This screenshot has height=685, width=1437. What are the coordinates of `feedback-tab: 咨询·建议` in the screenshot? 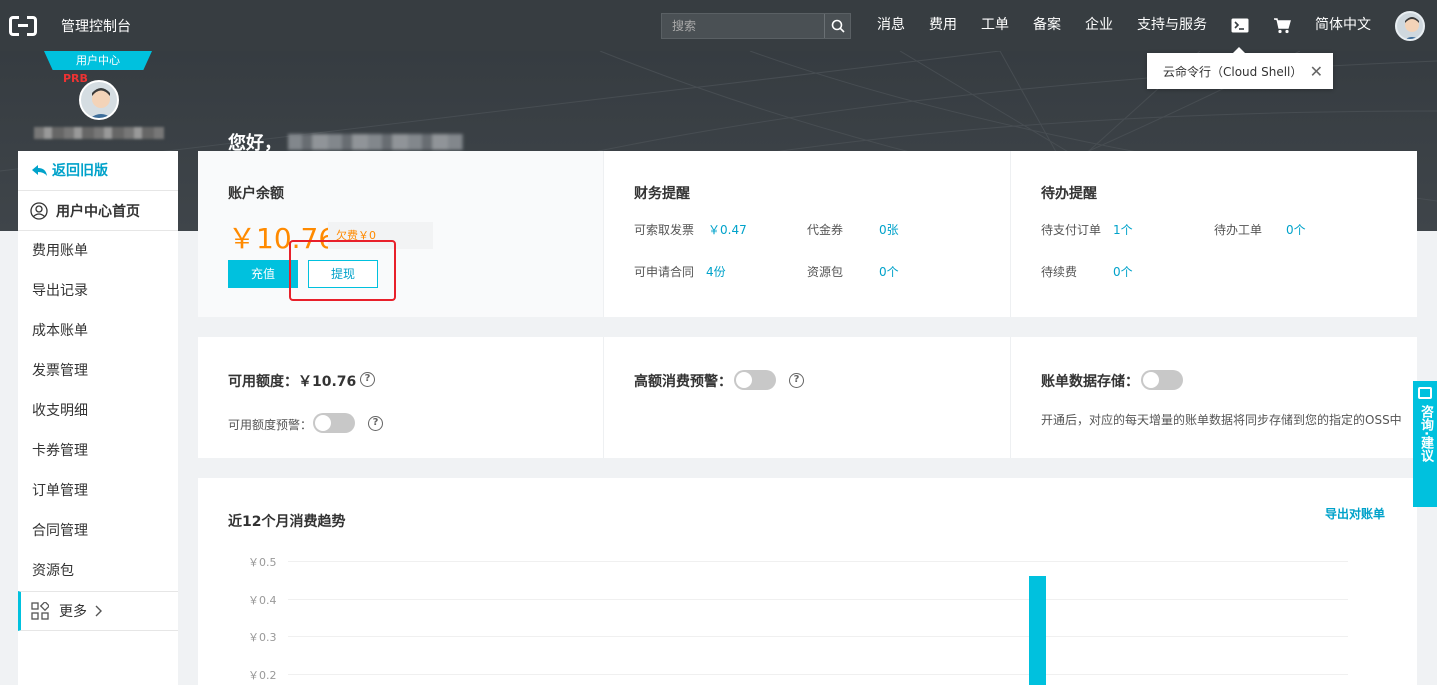 It's located at (1425, 444).